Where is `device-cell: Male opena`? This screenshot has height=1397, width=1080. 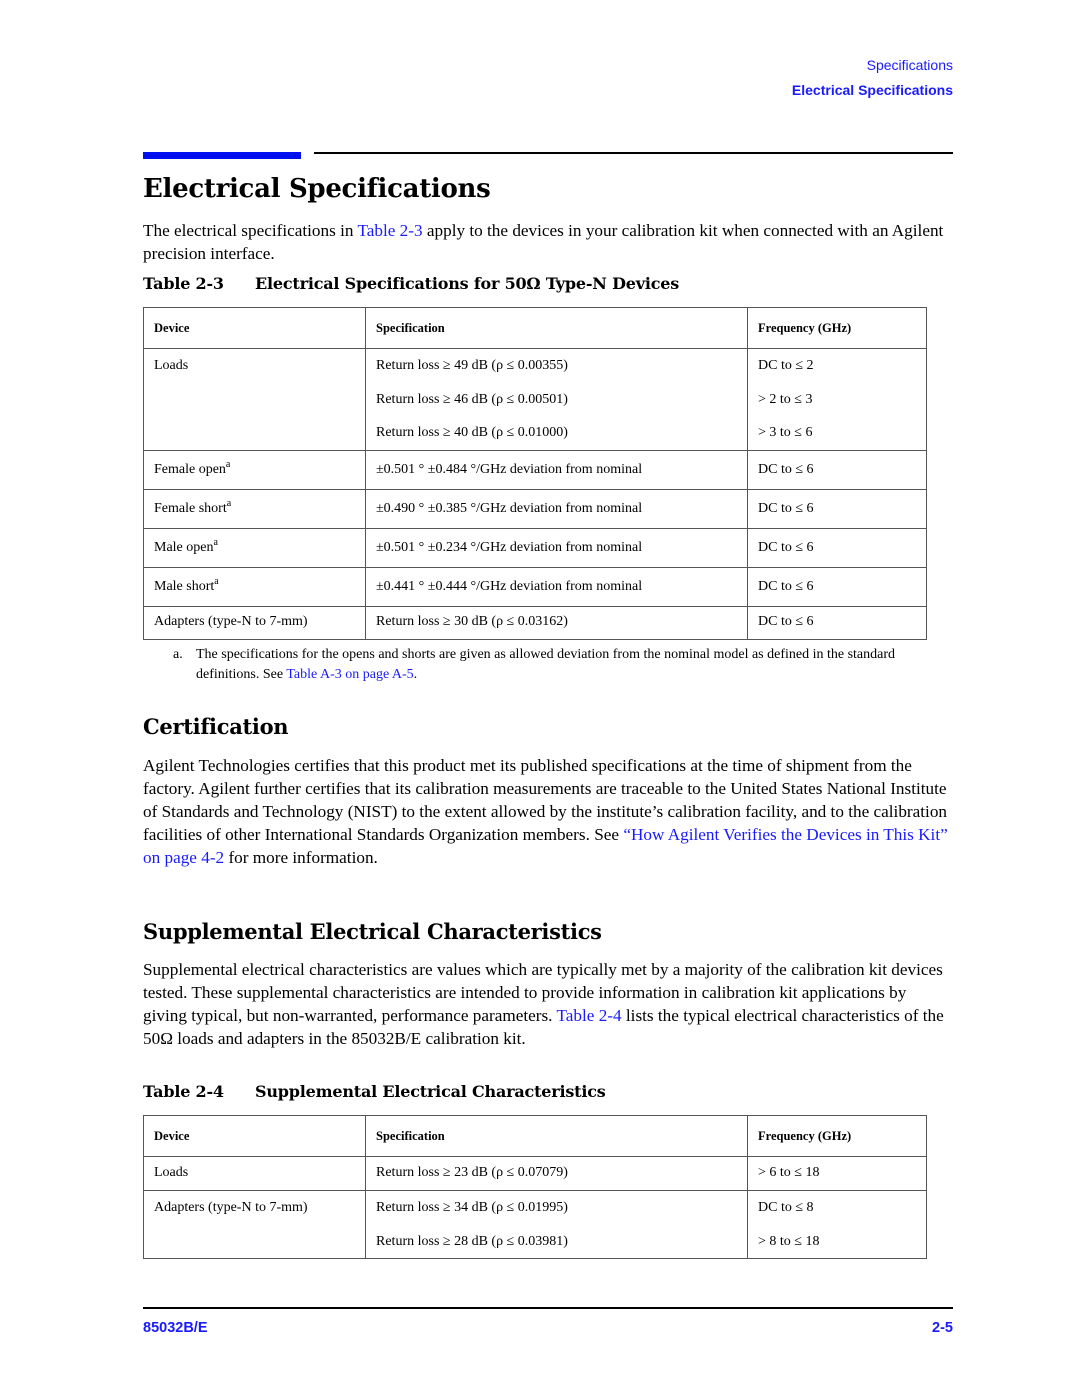 device-cell: Male opena is located at coordinates (254, 547).